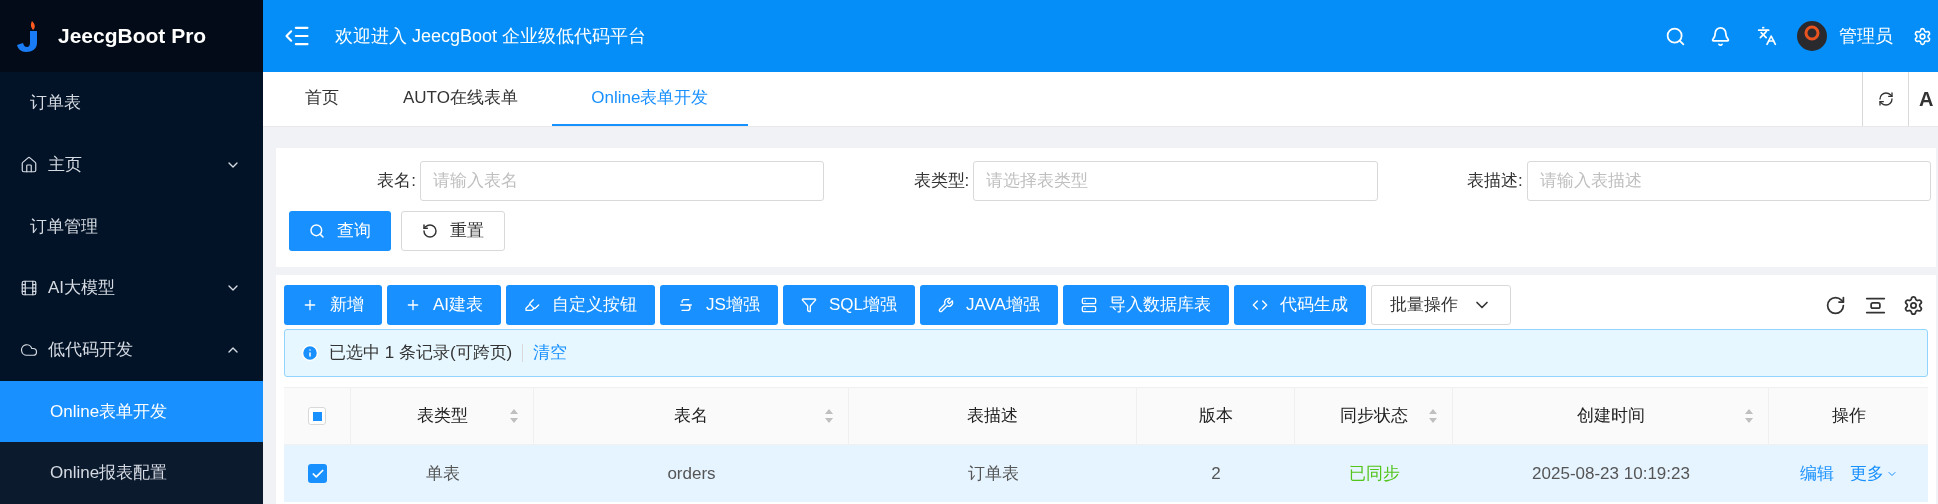 This screenshot has height=504, width=1938. Describe the element at coordinates (1611, 473) in the screenshot. I see `table-cell-text: 2025-08-23 10:19:23` at that location.